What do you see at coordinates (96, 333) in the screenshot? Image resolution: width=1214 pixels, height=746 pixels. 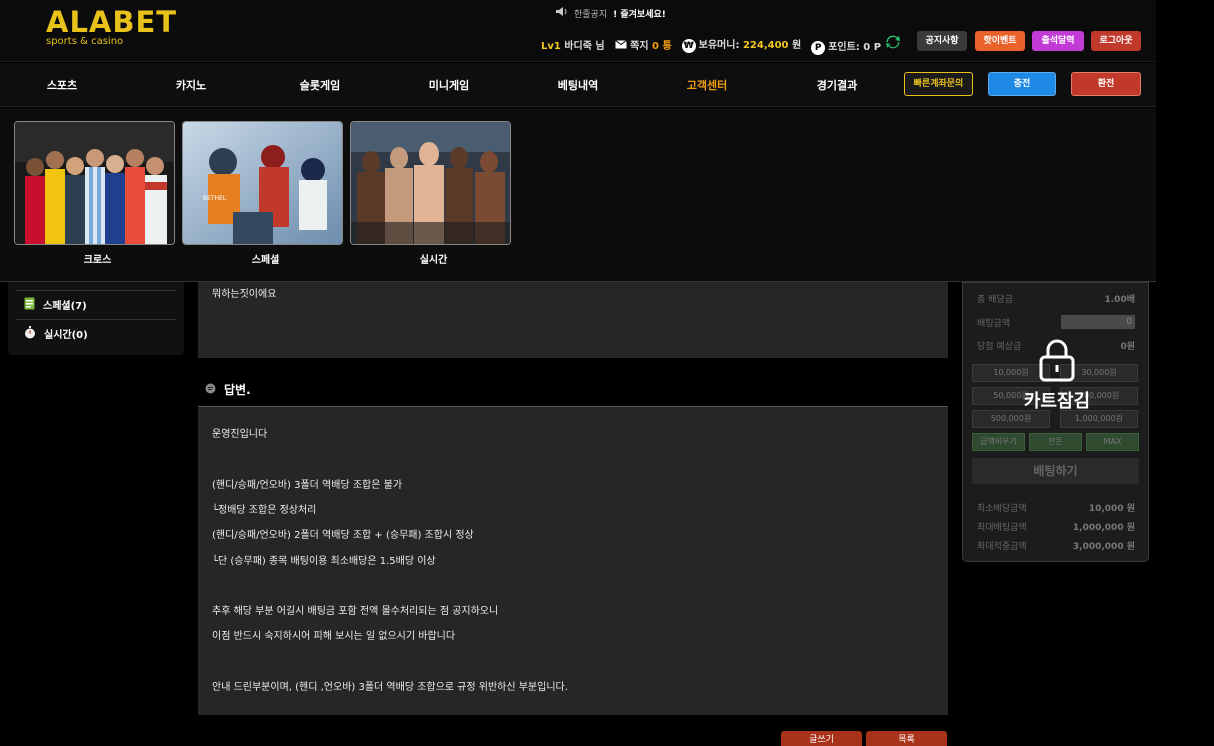 I see `sidebar-item-live: 실시간(0)` at bounding box center [96, 333].